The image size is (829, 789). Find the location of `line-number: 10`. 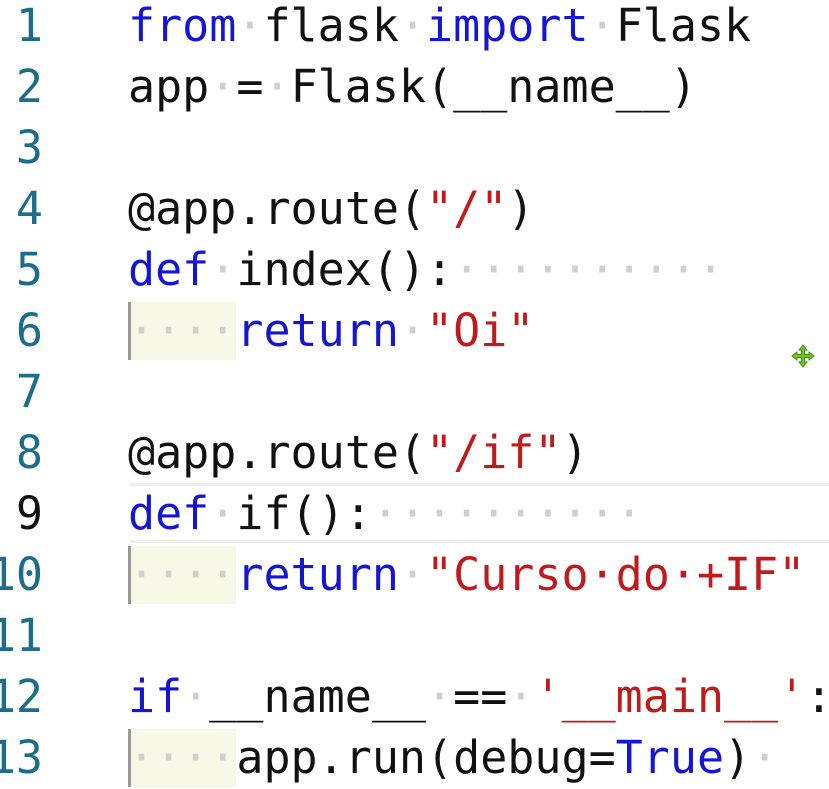

line-number: 10 is located at coordinates (21, 574).